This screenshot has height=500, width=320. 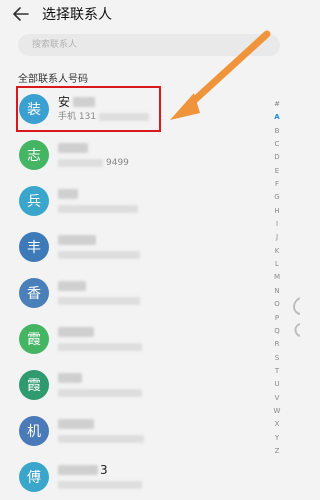 I want to click on search-input, so click(x=147, y=45).